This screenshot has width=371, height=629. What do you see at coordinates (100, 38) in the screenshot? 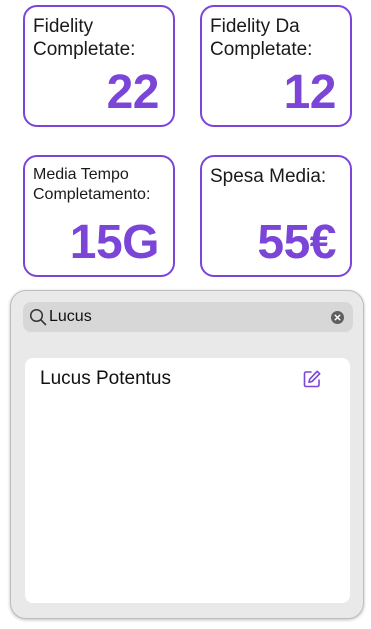
I see `stat-label: Fidelity Completate:` at bounding box center [100, 38].